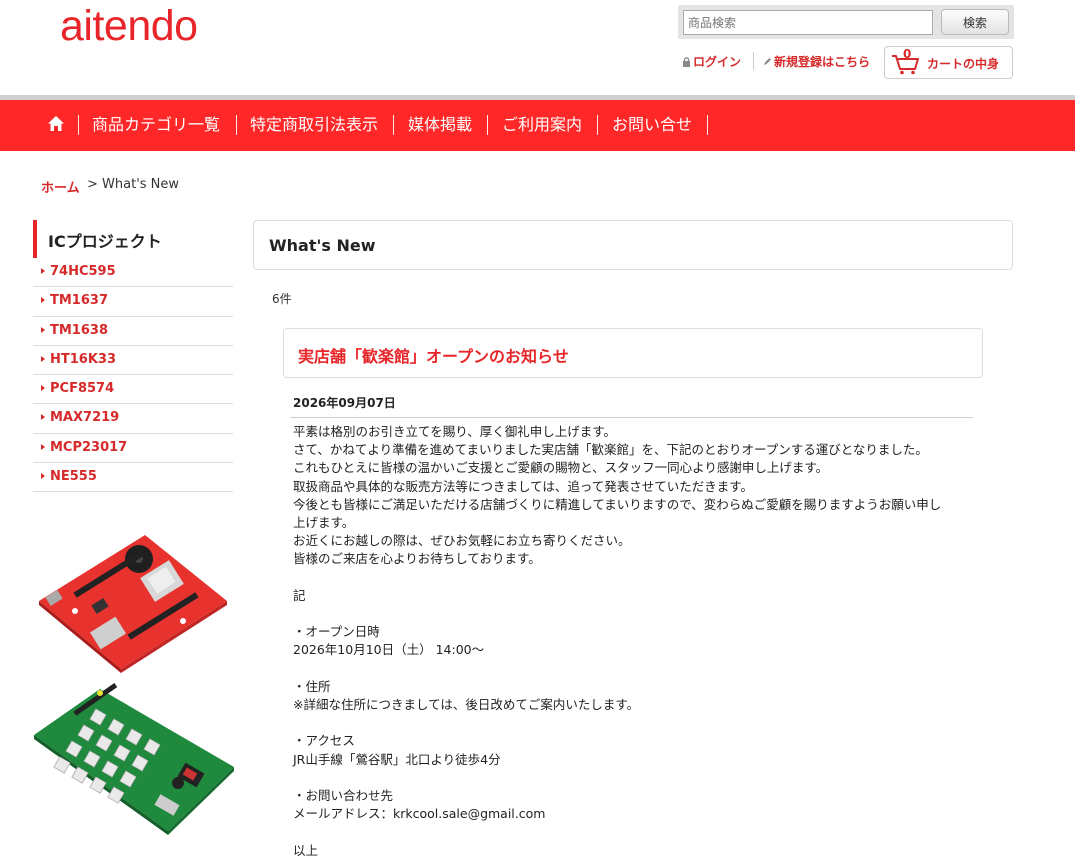 This screenshot has height=862, width=1075. Describe the element at coordinates (652, 125) in the screenshot. I see `nav-item-contact: お問い合せ` at that location.